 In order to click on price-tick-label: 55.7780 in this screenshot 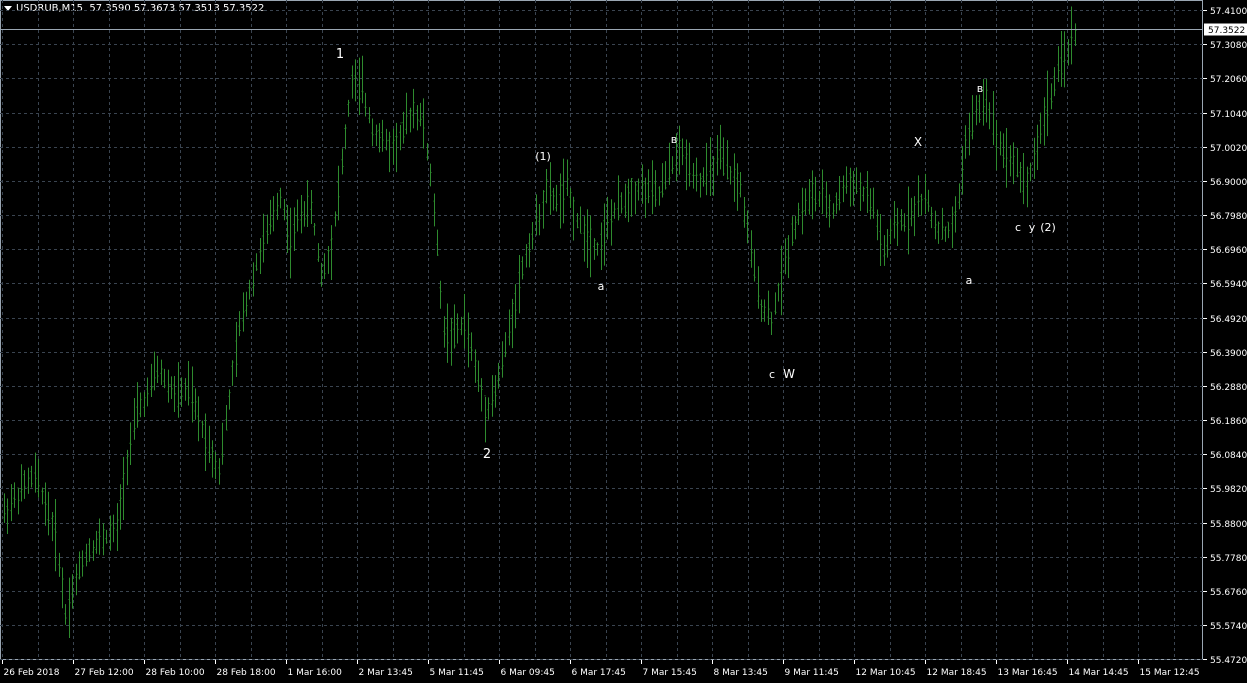, I will do `click(1228, 559)`.